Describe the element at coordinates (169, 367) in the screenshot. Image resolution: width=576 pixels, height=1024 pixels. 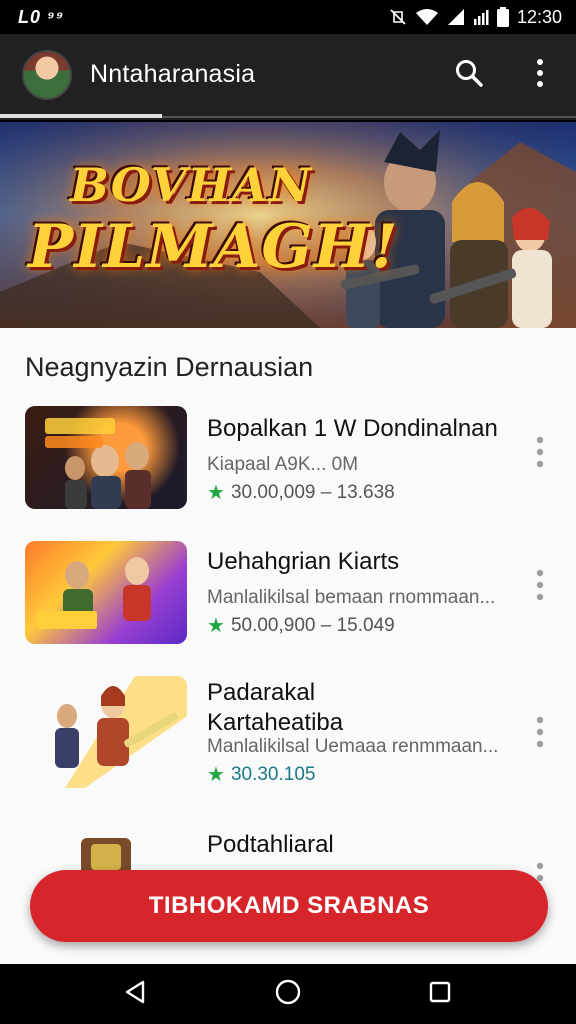
I see `section-title: Neagnyazin Dernausian` at that location.